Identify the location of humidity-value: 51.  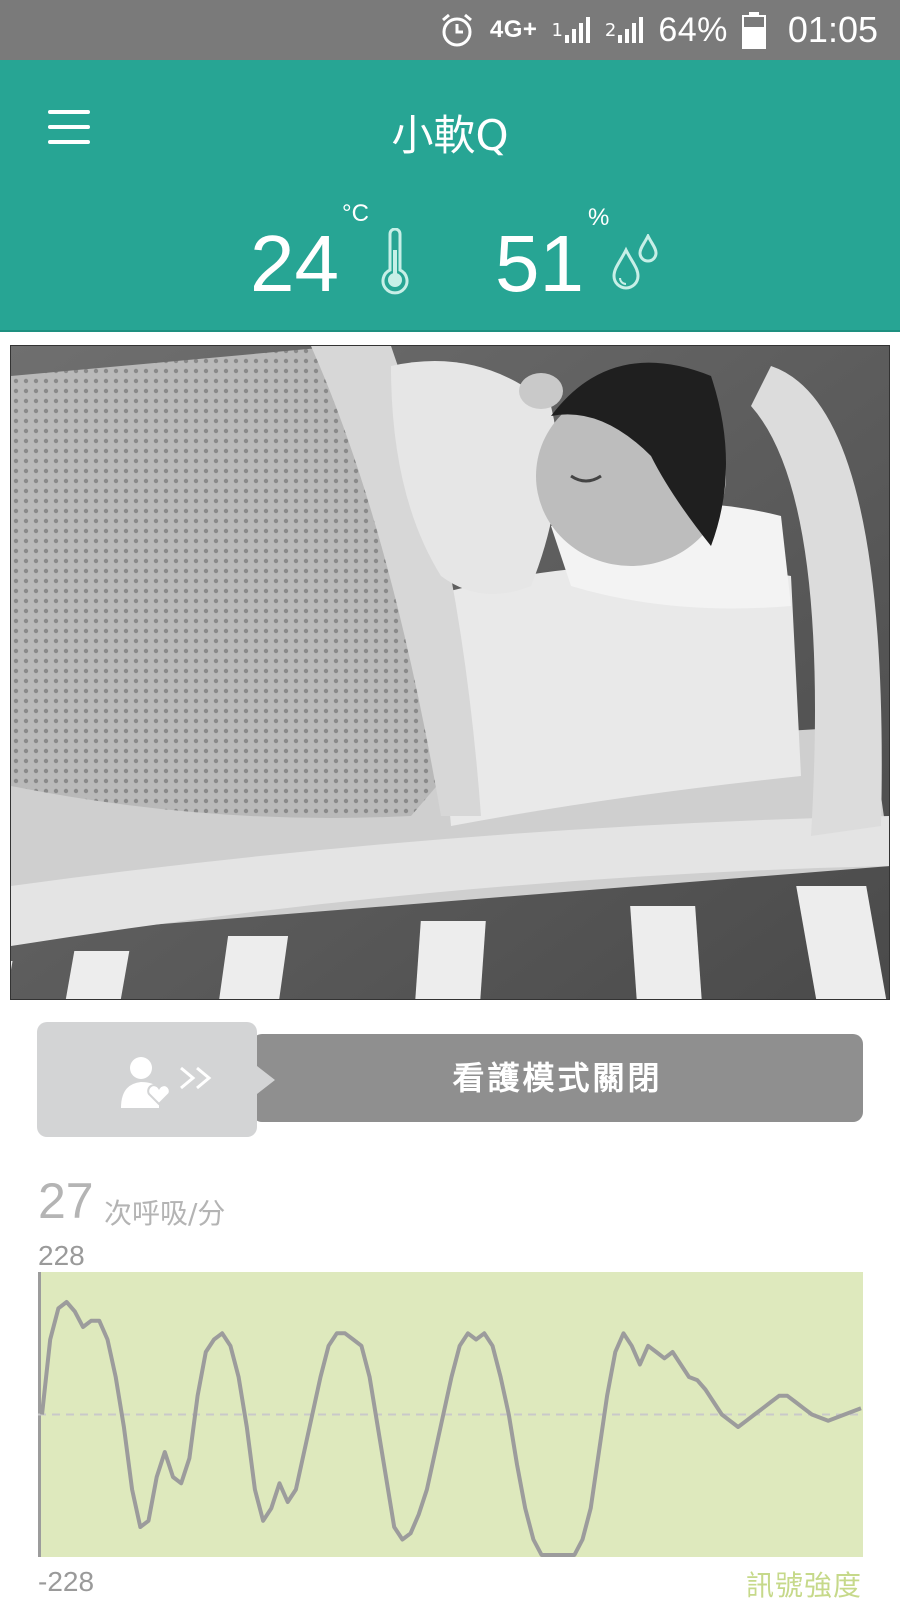
(539, 263).